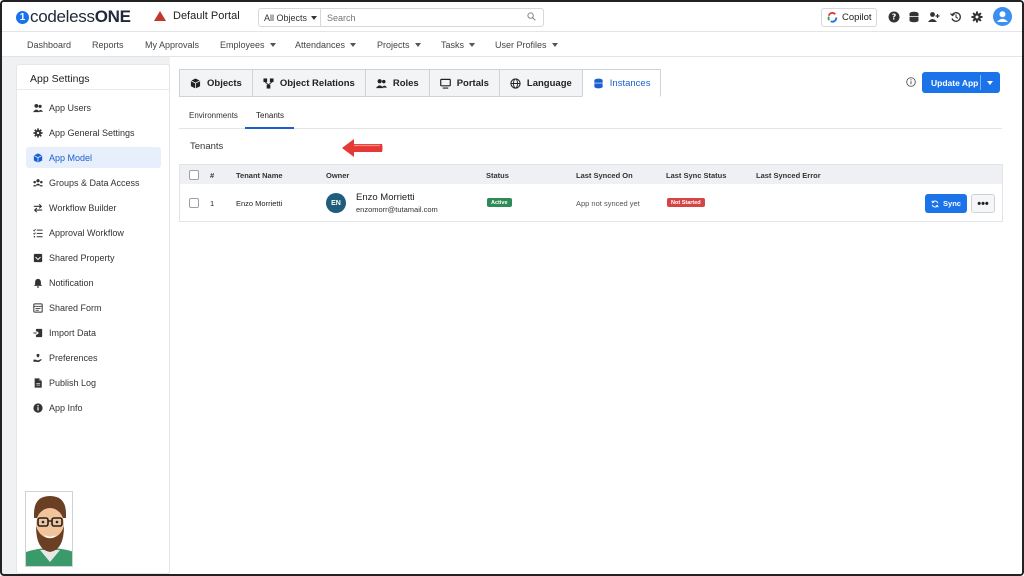  Describe the element at coordinates (269, 128) in the screenshot. I see `active-subtab-indicator` at that location.